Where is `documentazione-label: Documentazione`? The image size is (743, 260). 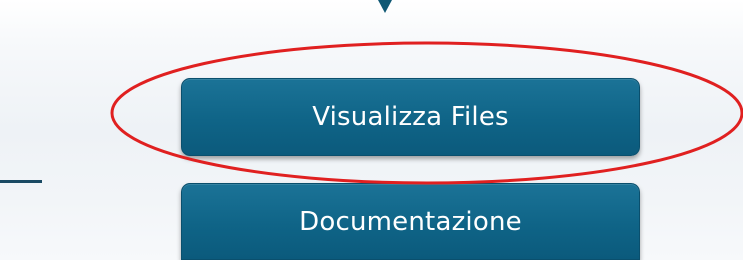
documentazione-label: Documentazione is located at coordinates (410, 221).